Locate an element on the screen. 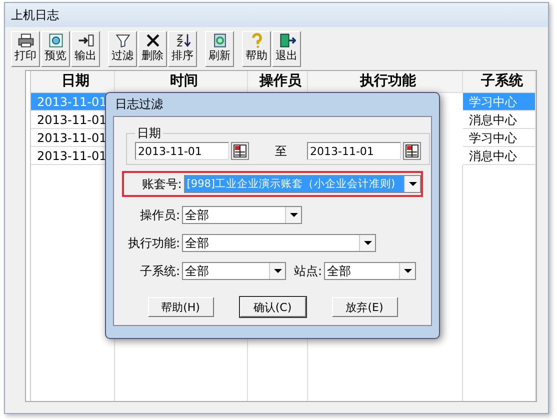 The height and width of the screenshot is (420, 557). field-label: 操作员: is located at coordinates (159, 215).